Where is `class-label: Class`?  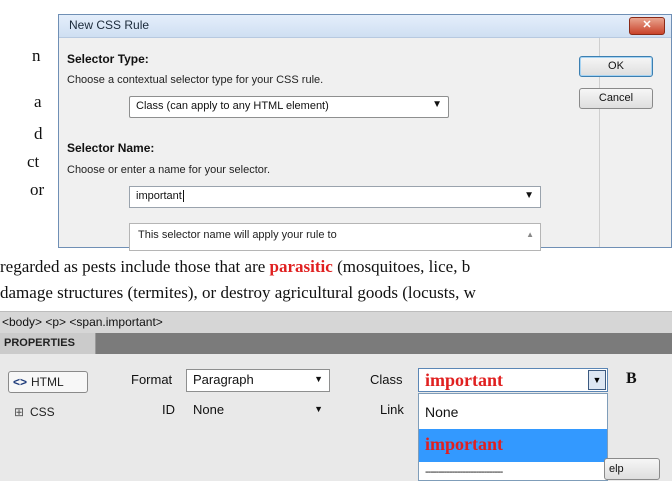
class-label: Class is located at coordinates (386, 379).